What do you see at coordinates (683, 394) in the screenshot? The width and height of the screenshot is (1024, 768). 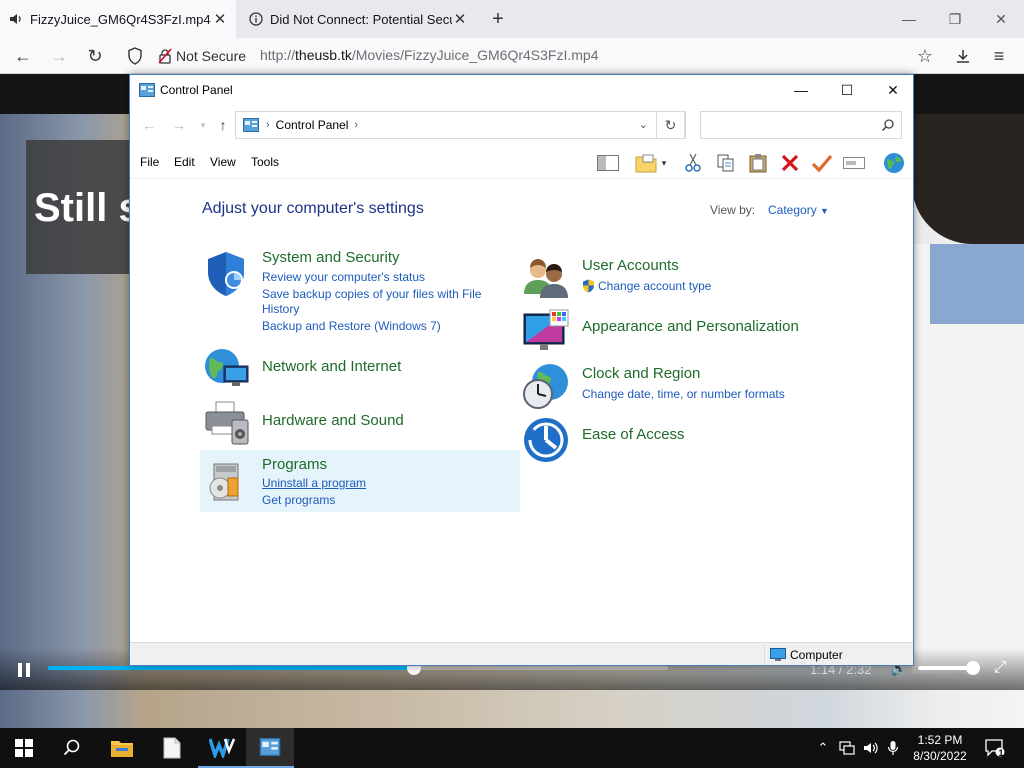 I see `link-change-formats: Change date, time, or number formats` at bounding box center [683, 394].